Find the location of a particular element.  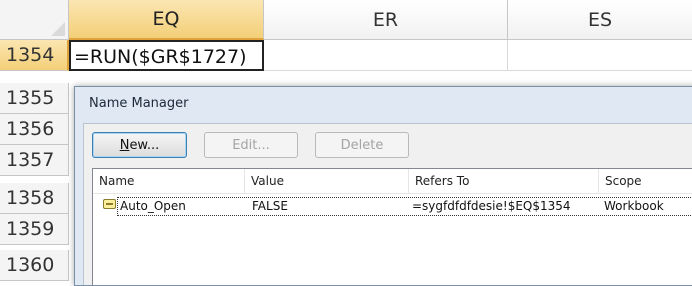

row-header-1358: 1358 is located at coordinates (34, 198).